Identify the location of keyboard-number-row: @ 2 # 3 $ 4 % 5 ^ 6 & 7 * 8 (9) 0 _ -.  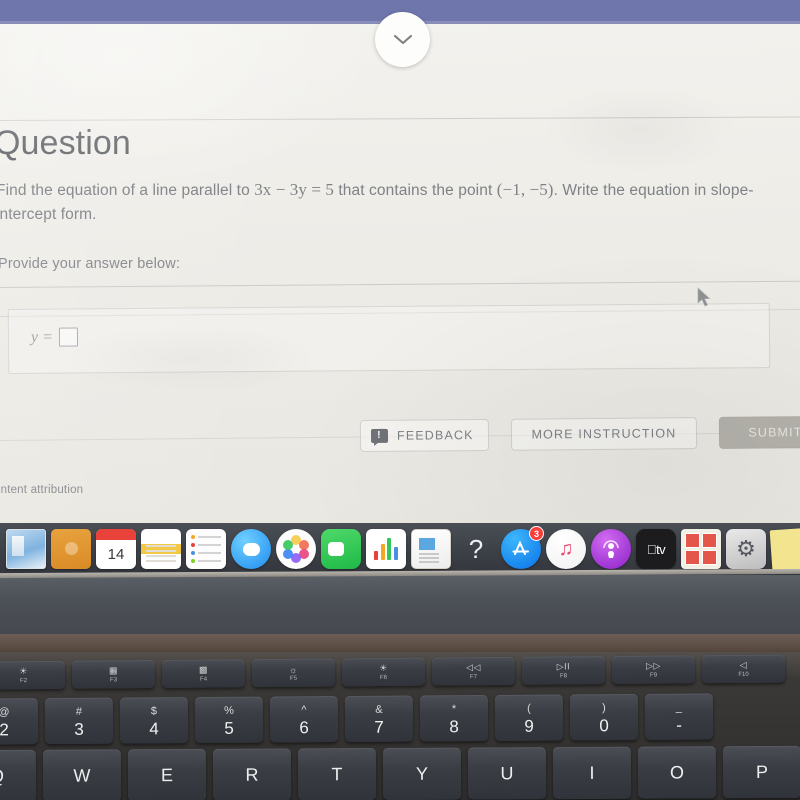
(357, 719).